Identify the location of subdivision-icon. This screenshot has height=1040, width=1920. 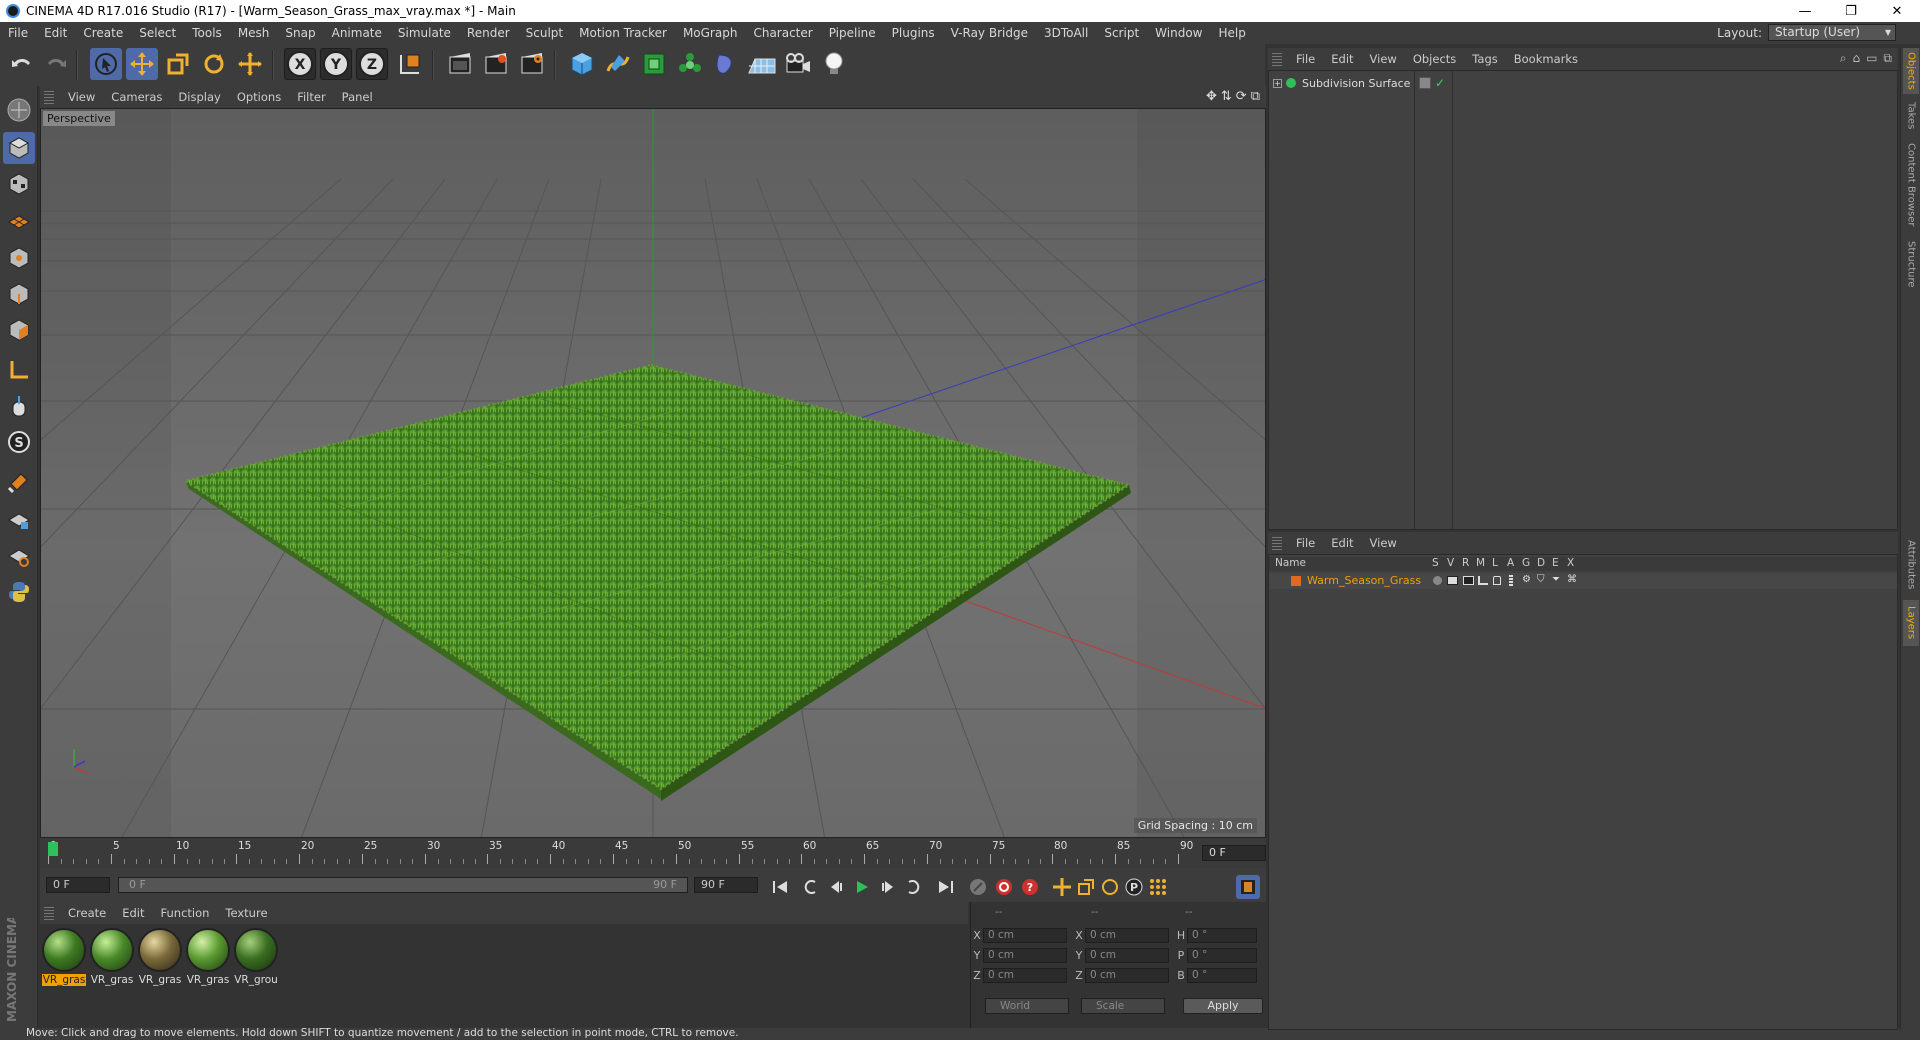
(654, 64).